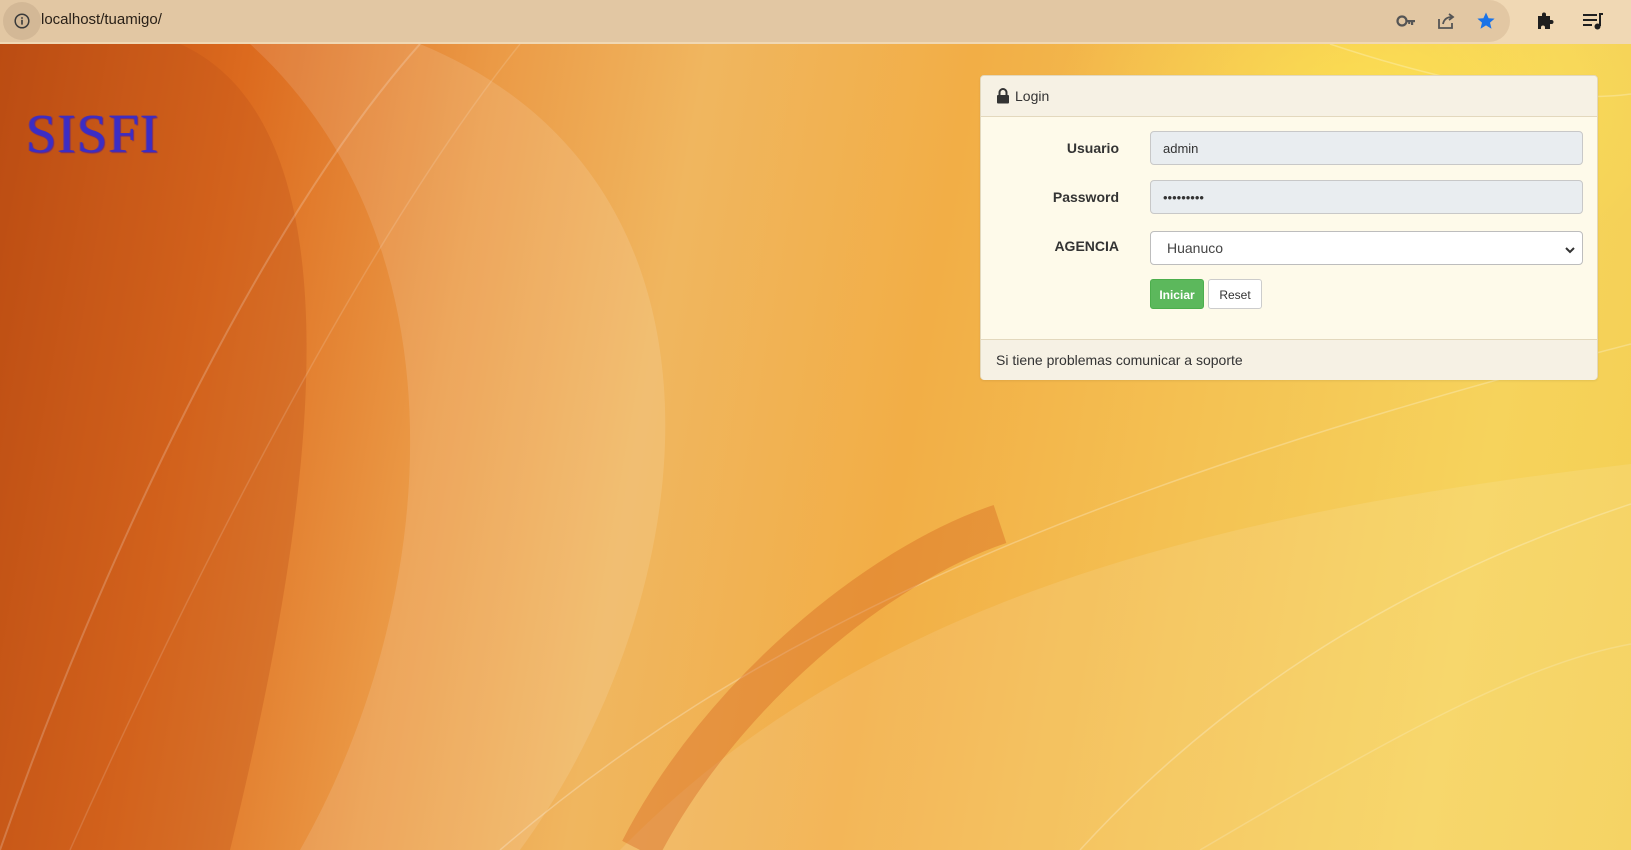 This screenshot has width=1631, height=850. What do you see at coordinates (1366, 148) in the screenshot?
I see `usuario-input` at bounding box center [1366, 148].